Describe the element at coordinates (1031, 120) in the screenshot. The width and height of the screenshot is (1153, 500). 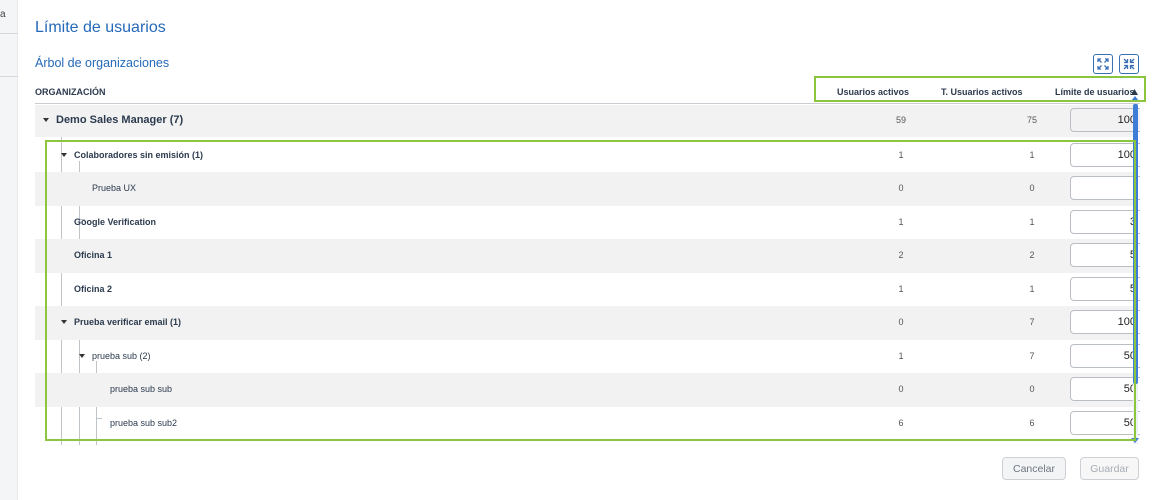
I see `total-active-users-value: 75` at that location.